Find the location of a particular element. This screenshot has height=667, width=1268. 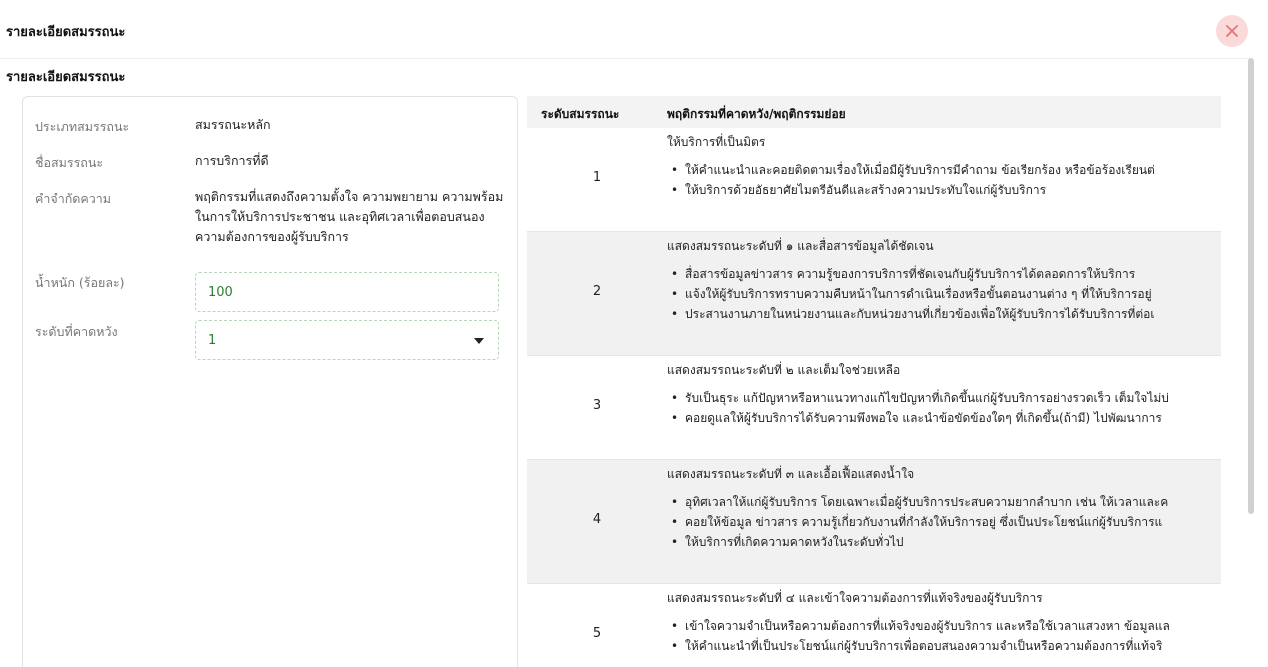

behavior-lead: แสดงสมรรถนะระดับที่ ๒ และเต็มใจช่วยเหลือ is located at coordinates (784, 370).